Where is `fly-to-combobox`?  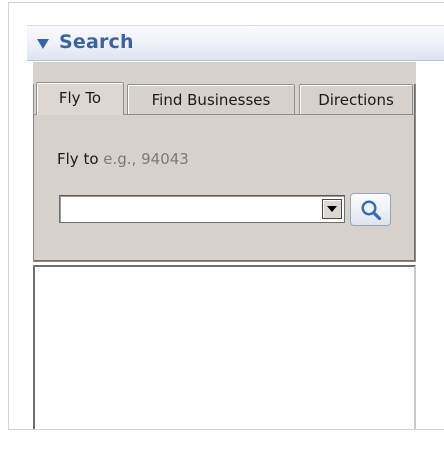
fly-to-combobox is located at coordinates (202, 209).